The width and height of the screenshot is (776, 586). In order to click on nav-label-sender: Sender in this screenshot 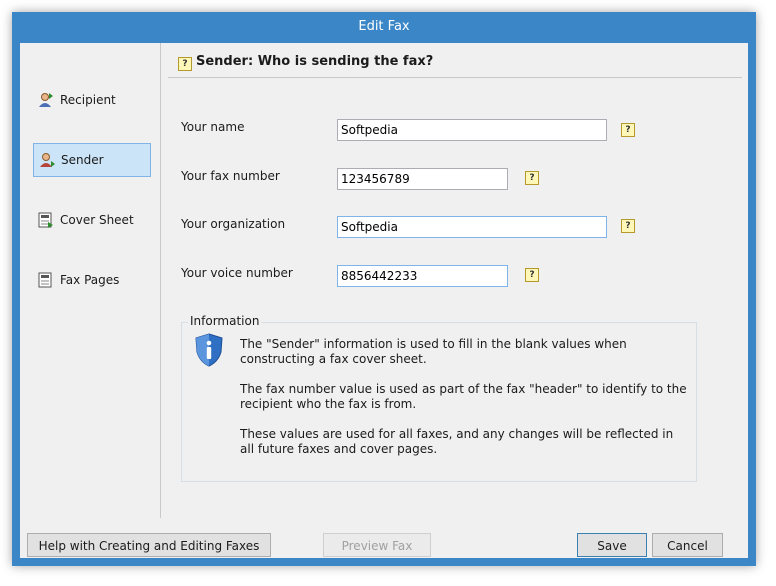, I will do `click(82, 160)`.